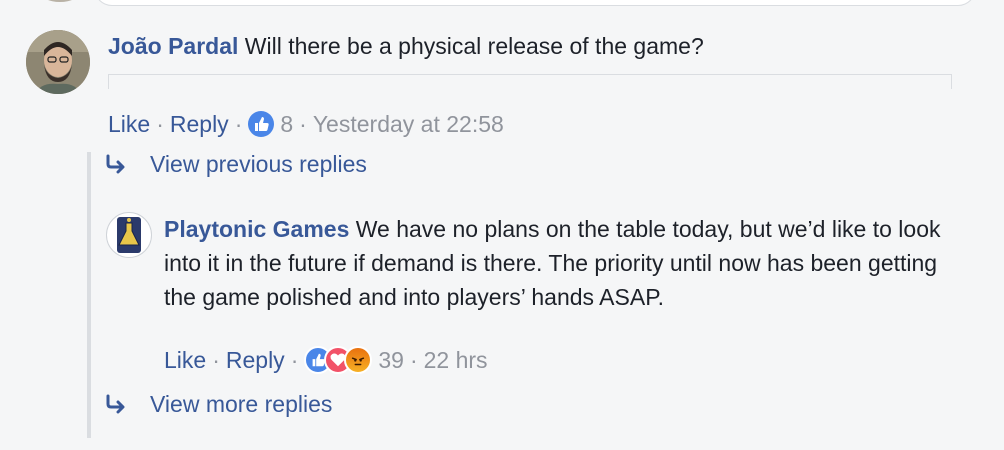  I want to click on like-reaction-icon, so click(261, 124).